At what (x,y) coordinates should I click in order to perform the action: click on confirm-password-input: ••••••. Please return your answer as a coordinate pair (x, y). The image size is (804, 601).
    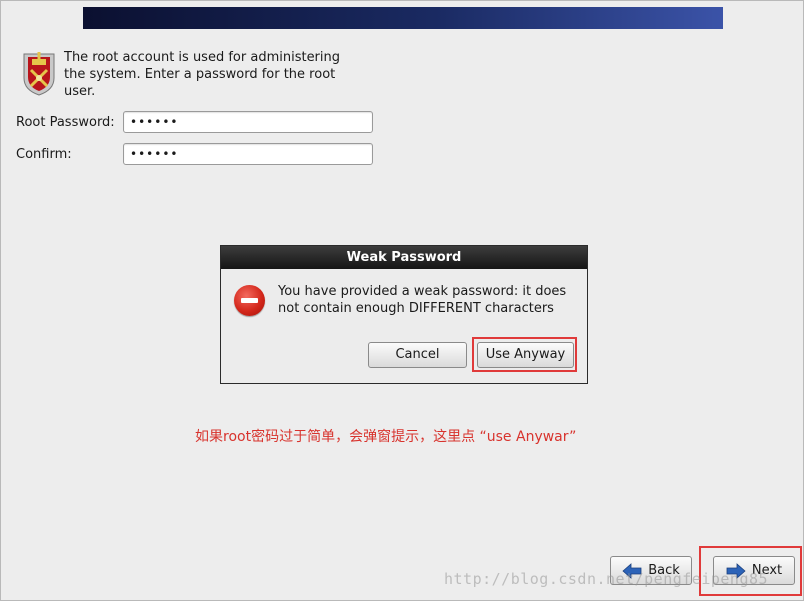
    Looking at the image, I should click on (248, 154).